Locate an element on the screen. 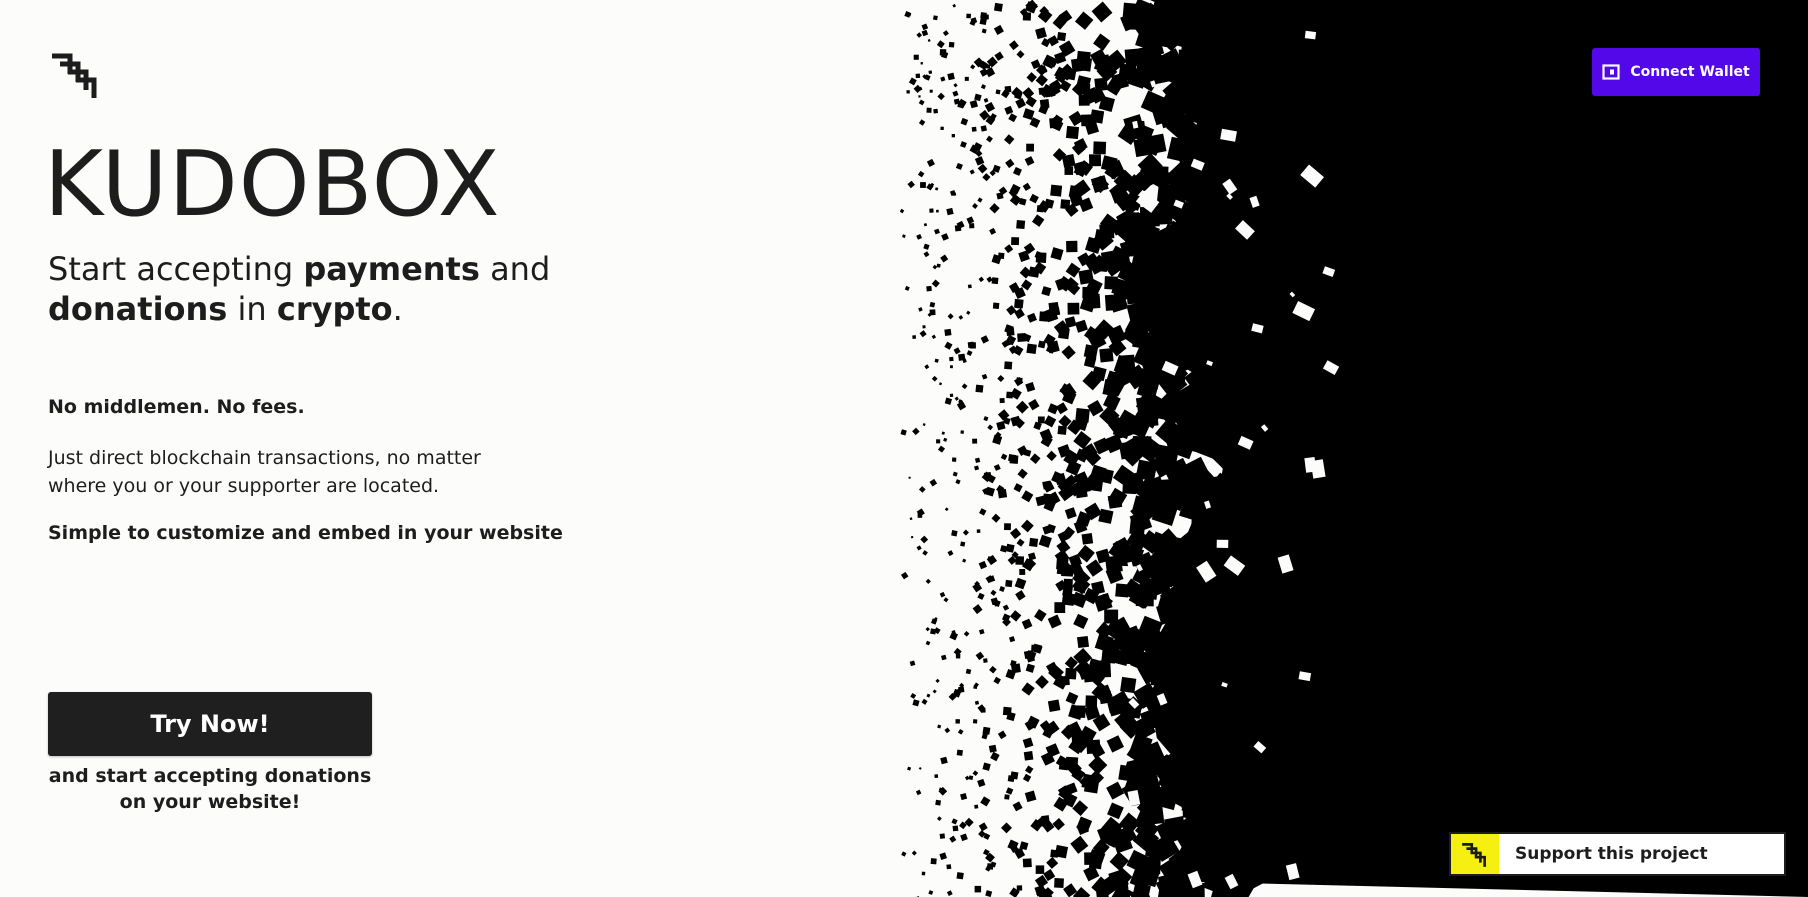 The image size is (1808, 897). support-project-widget: Support this project is located at coordinates (1617, 854).